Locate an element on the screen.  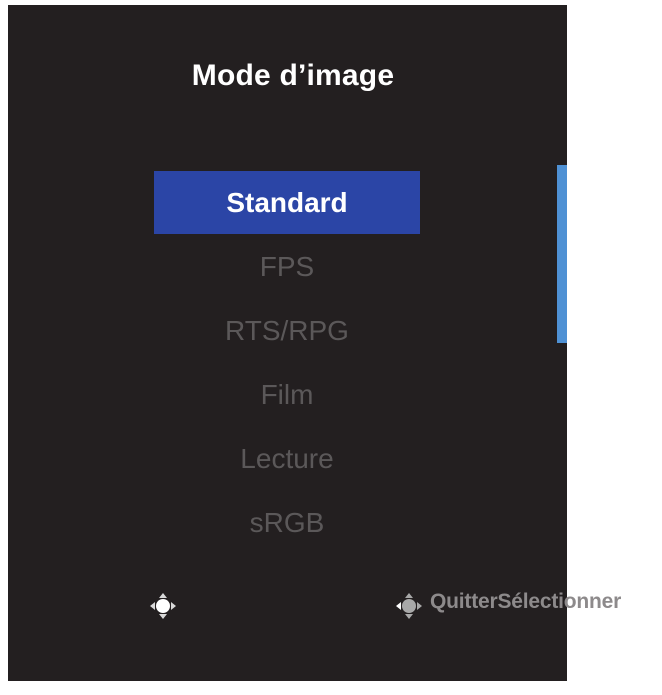
quit-label: Quitter is located at coordinates (464, 601).